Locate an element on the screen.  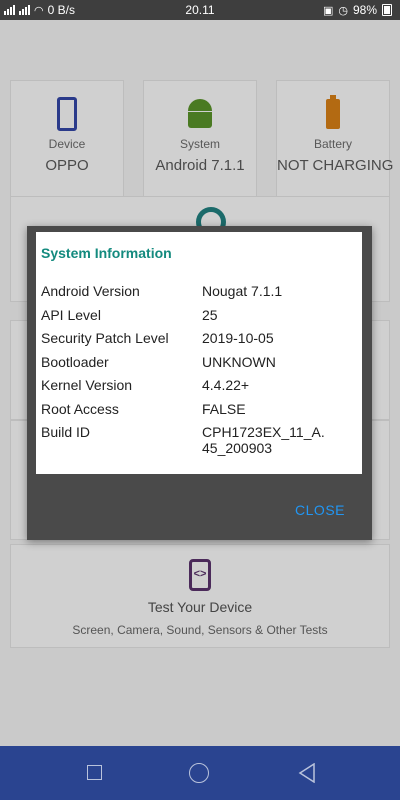
info-value: 4.4.22+ is located at coordinates (226, 385).